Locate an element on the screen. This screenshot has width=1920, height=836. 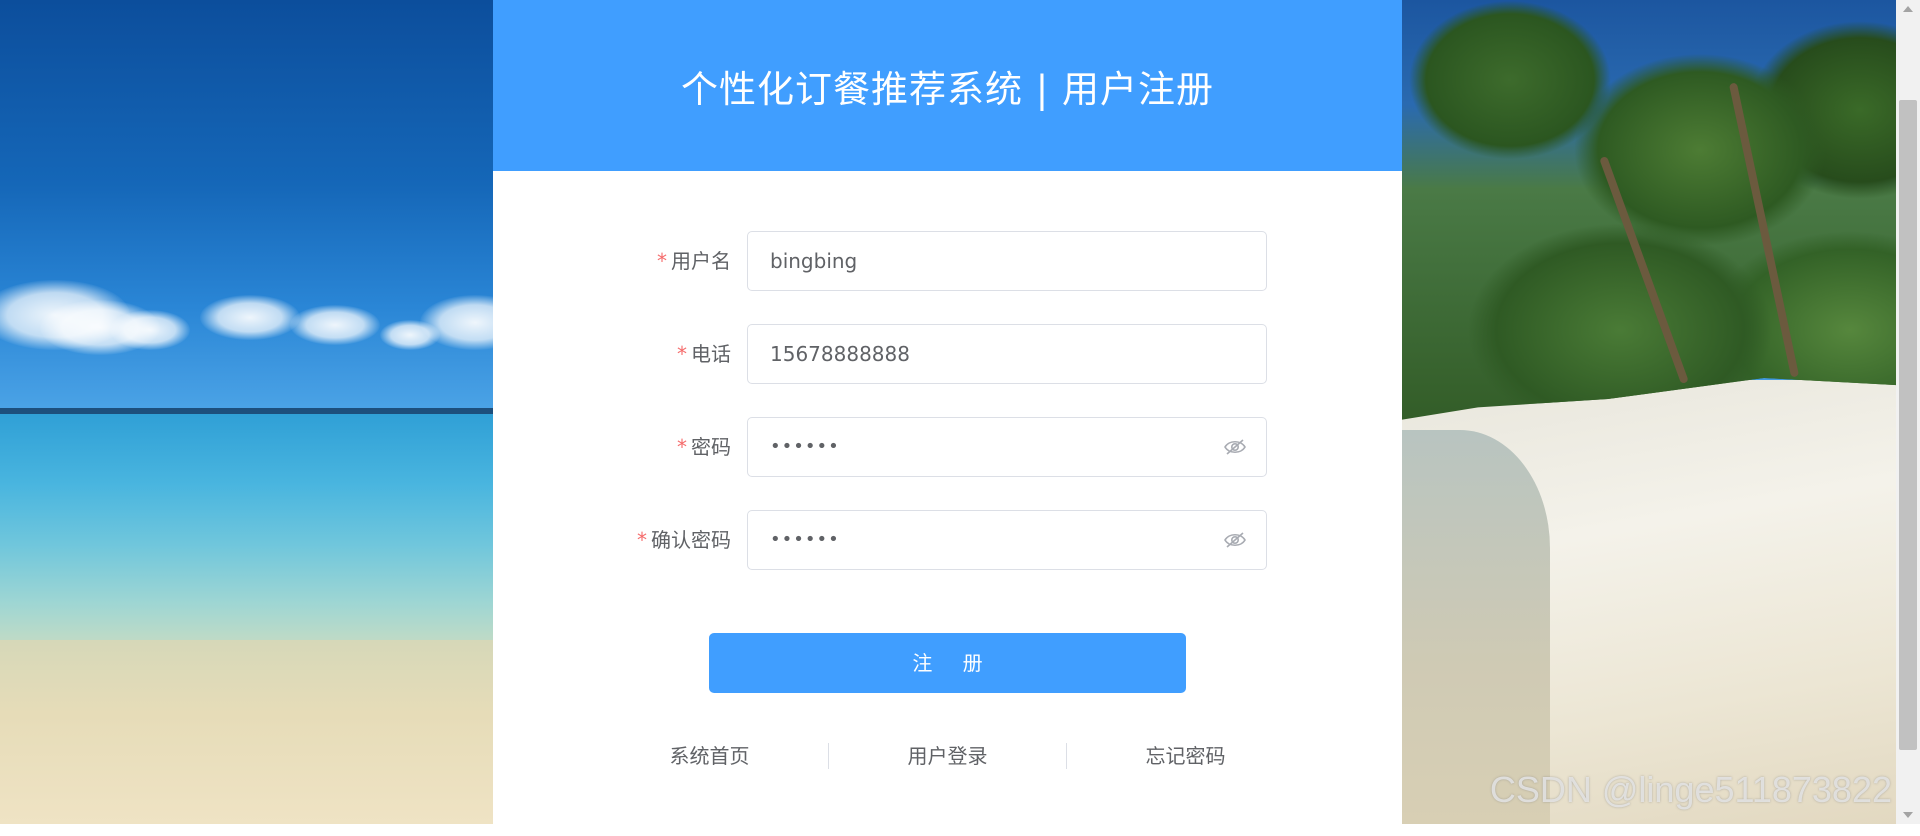
username-value: bingbing is located at coordinates (814, 261).